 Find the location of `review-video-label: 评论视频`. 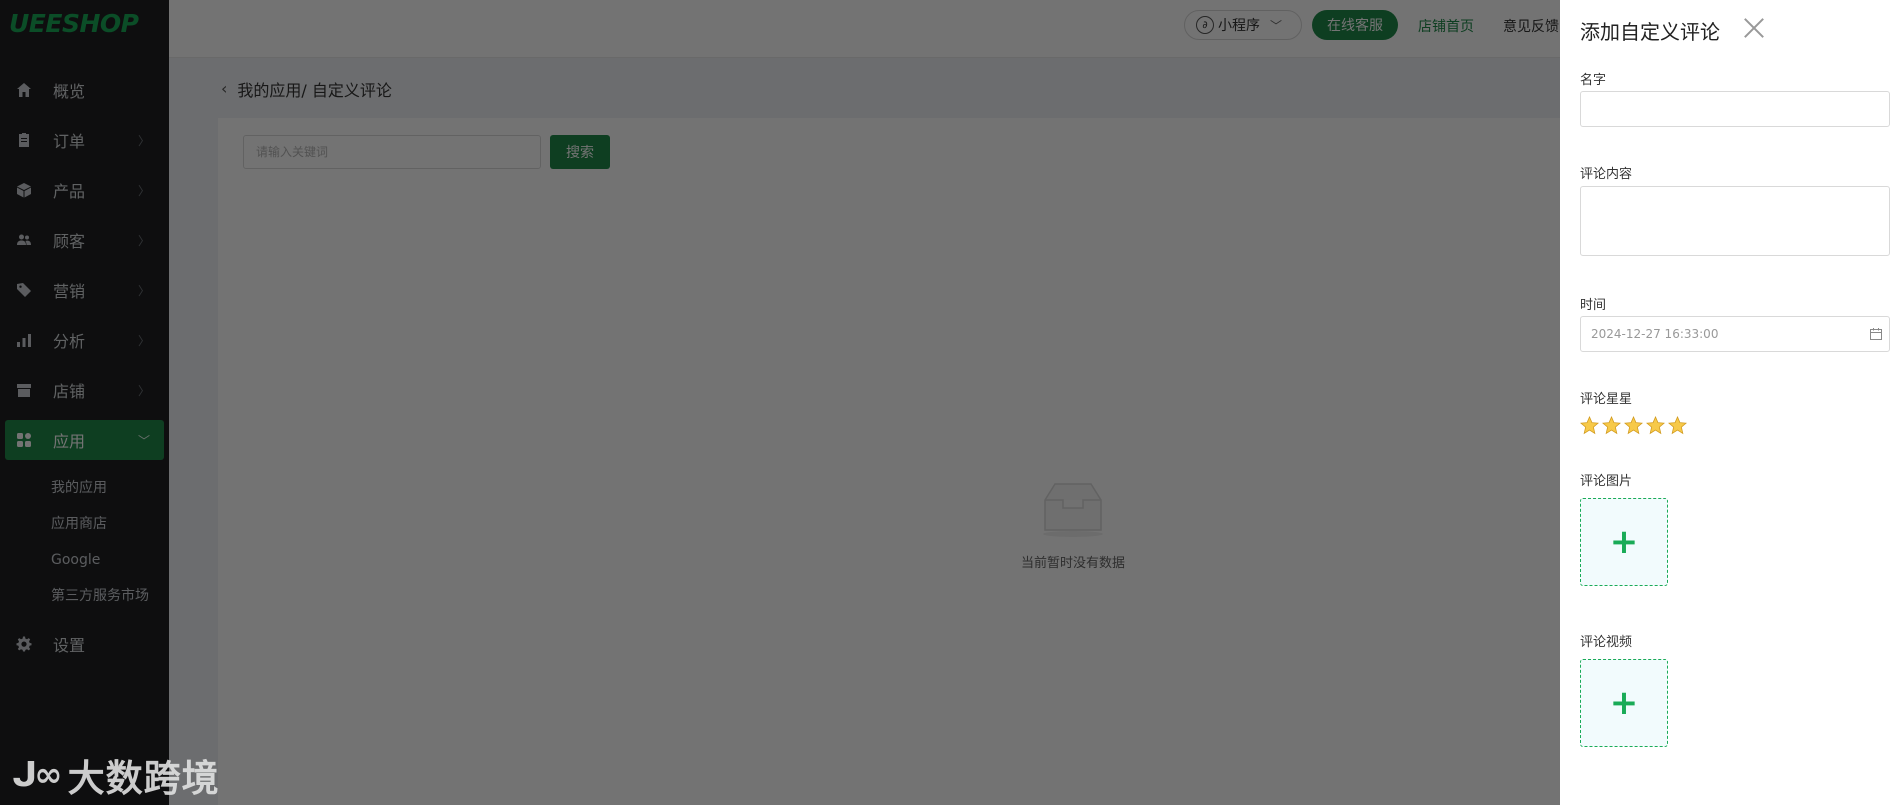

review-video-label: 评论视频 is located at coordinates (1606, 642).